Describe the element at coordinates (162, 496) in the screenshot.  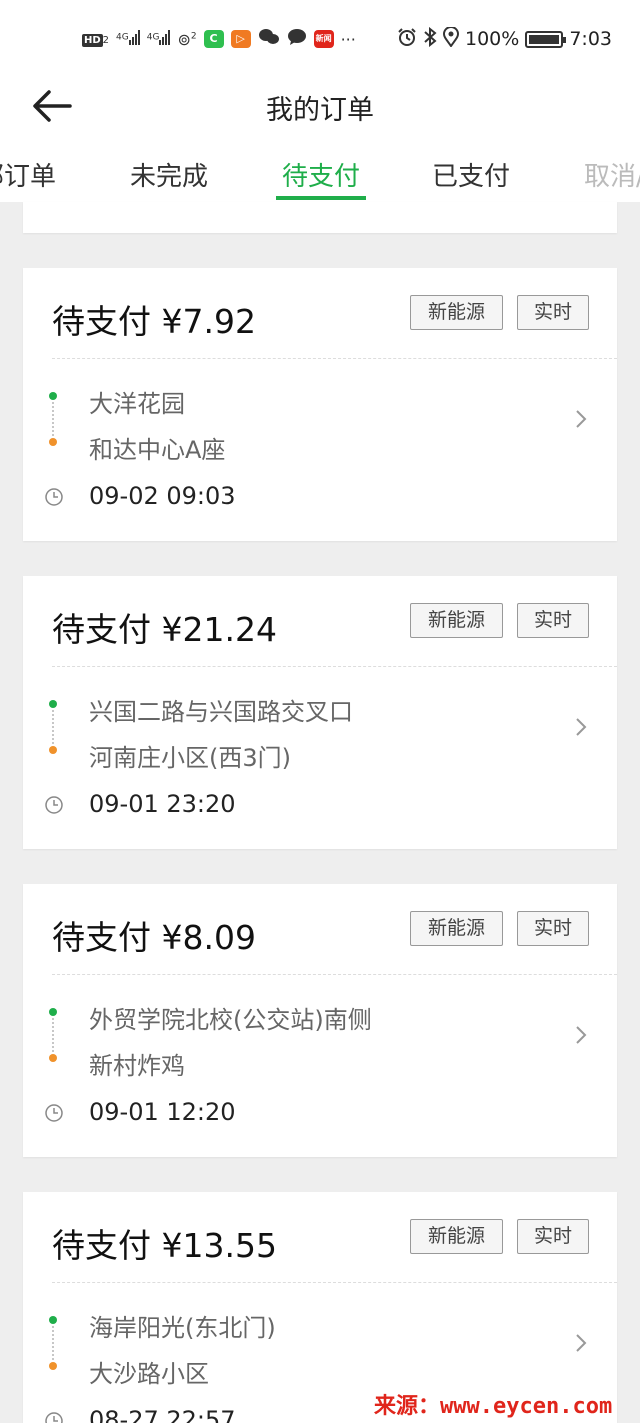
I see `order-time: 09-02 09:03` at that location.